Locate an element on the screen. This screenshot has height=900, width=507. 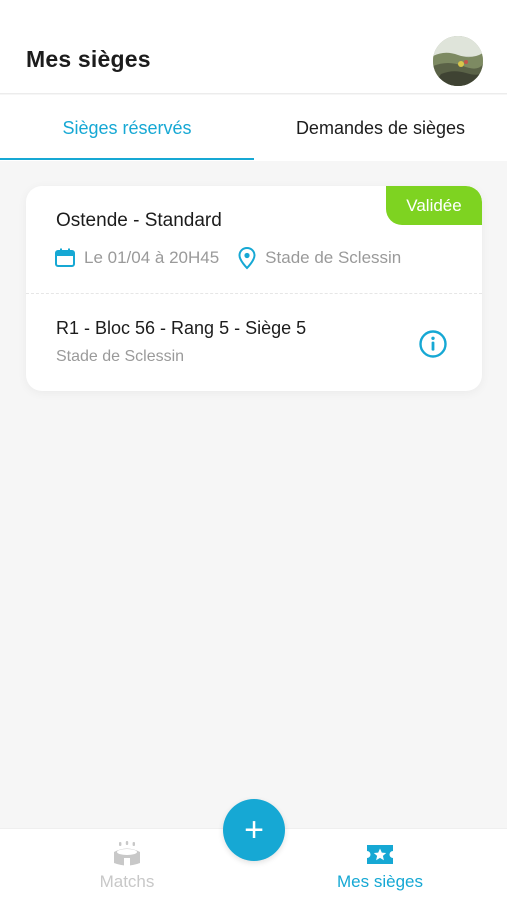
info-icon is located at coordinates (433, 344).